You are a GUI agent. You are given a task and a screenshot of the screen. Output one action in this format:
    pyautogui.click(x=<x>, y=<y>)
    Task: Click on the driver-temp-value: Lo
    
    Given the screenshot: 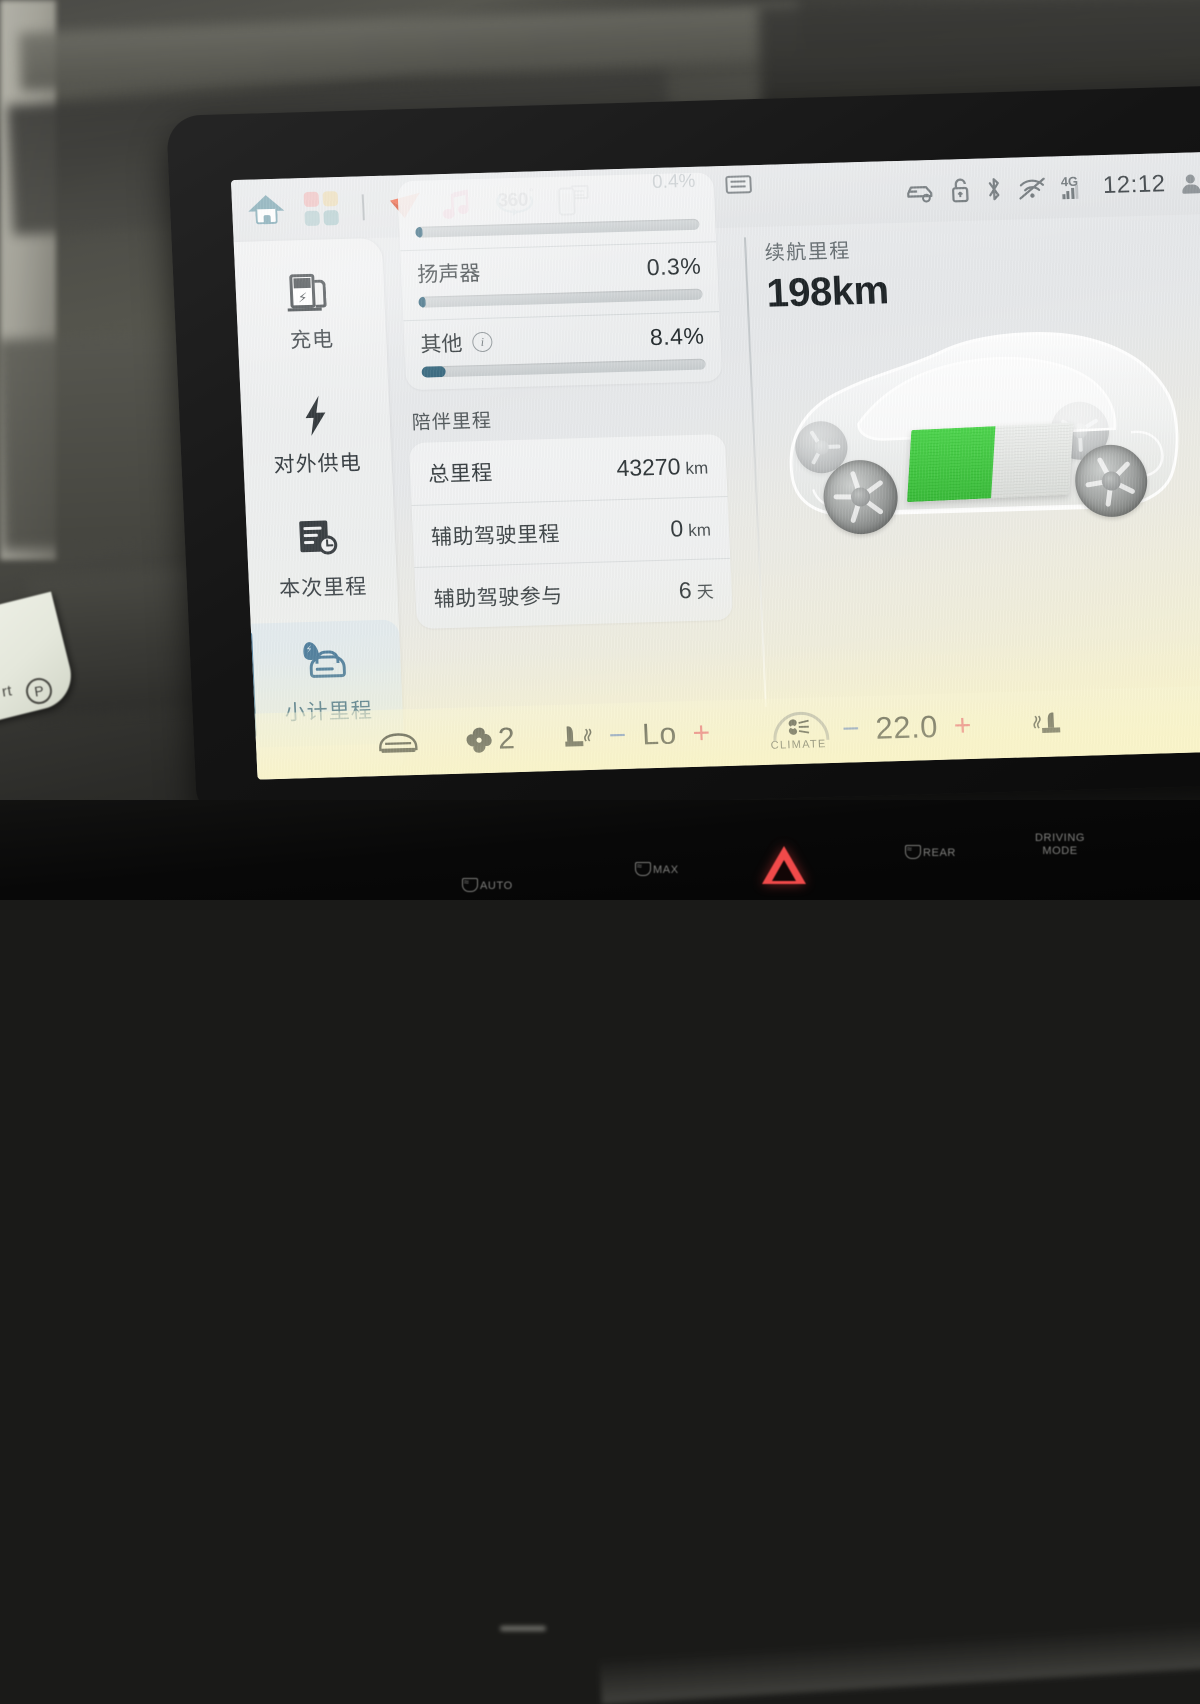 What is the action you would take?
    pyautogui.click(x=659, y=734)
    